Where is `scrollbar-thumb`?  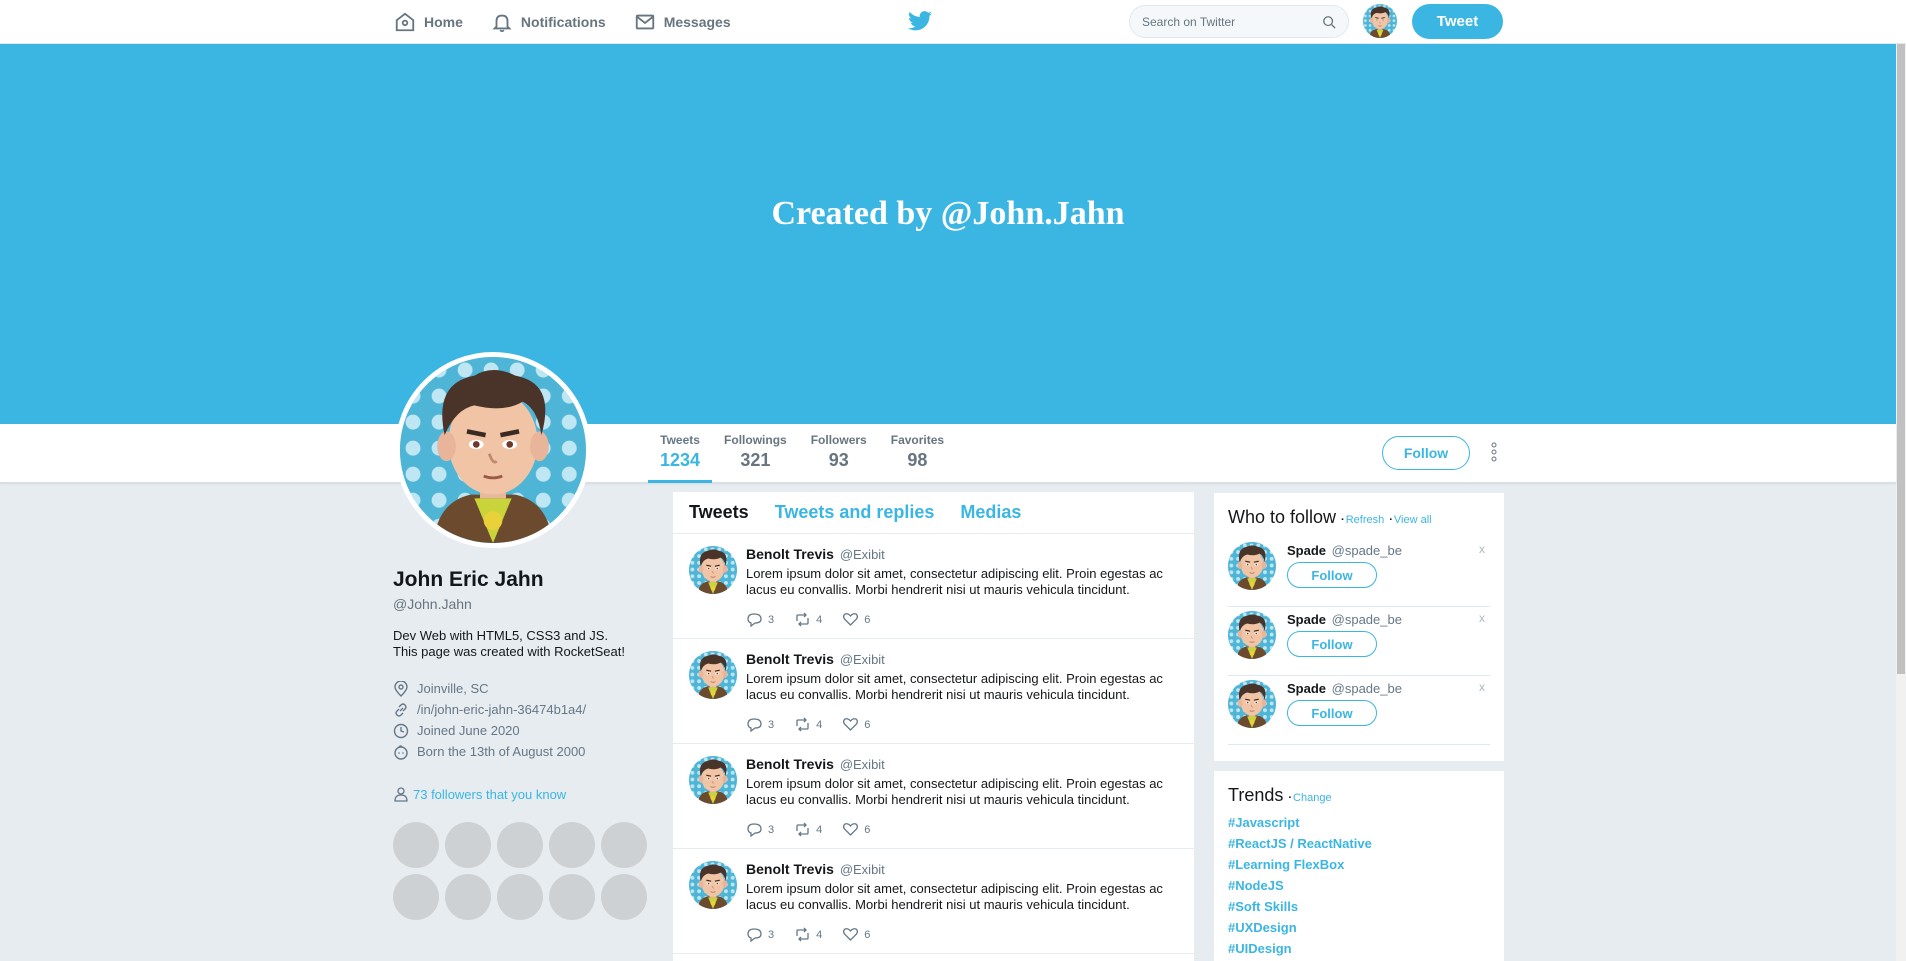 scrollbar-thumb is located at coordinates (1901, 359).